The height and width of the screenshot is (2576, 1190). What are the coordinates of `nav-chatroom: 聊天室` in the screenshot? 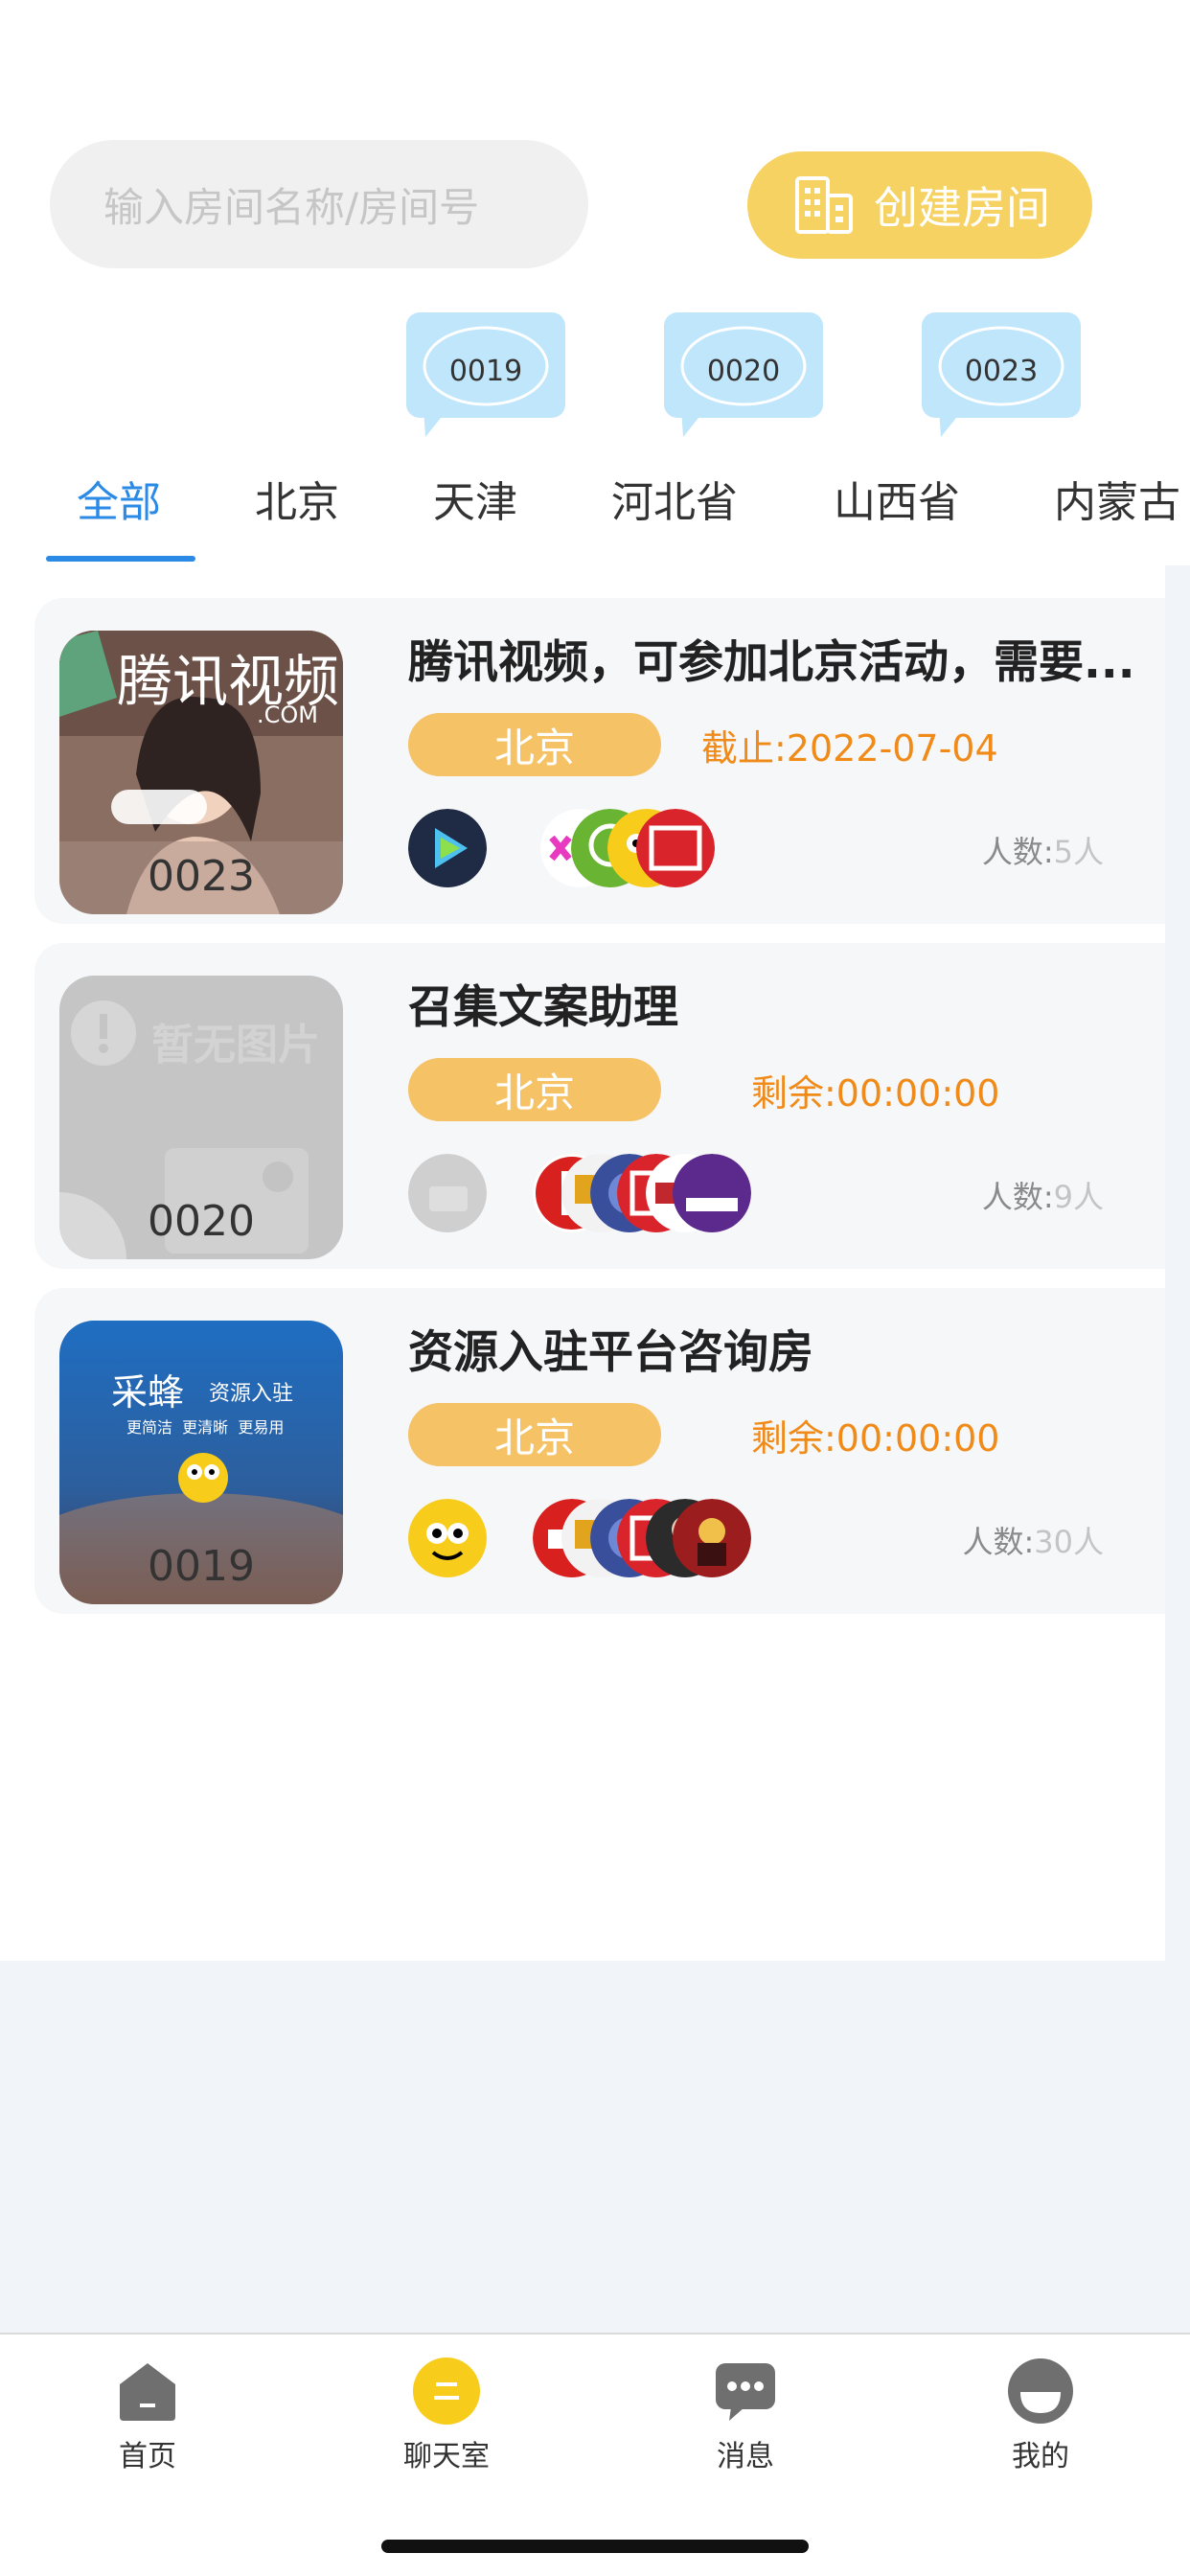 It's located at (447, 2416).